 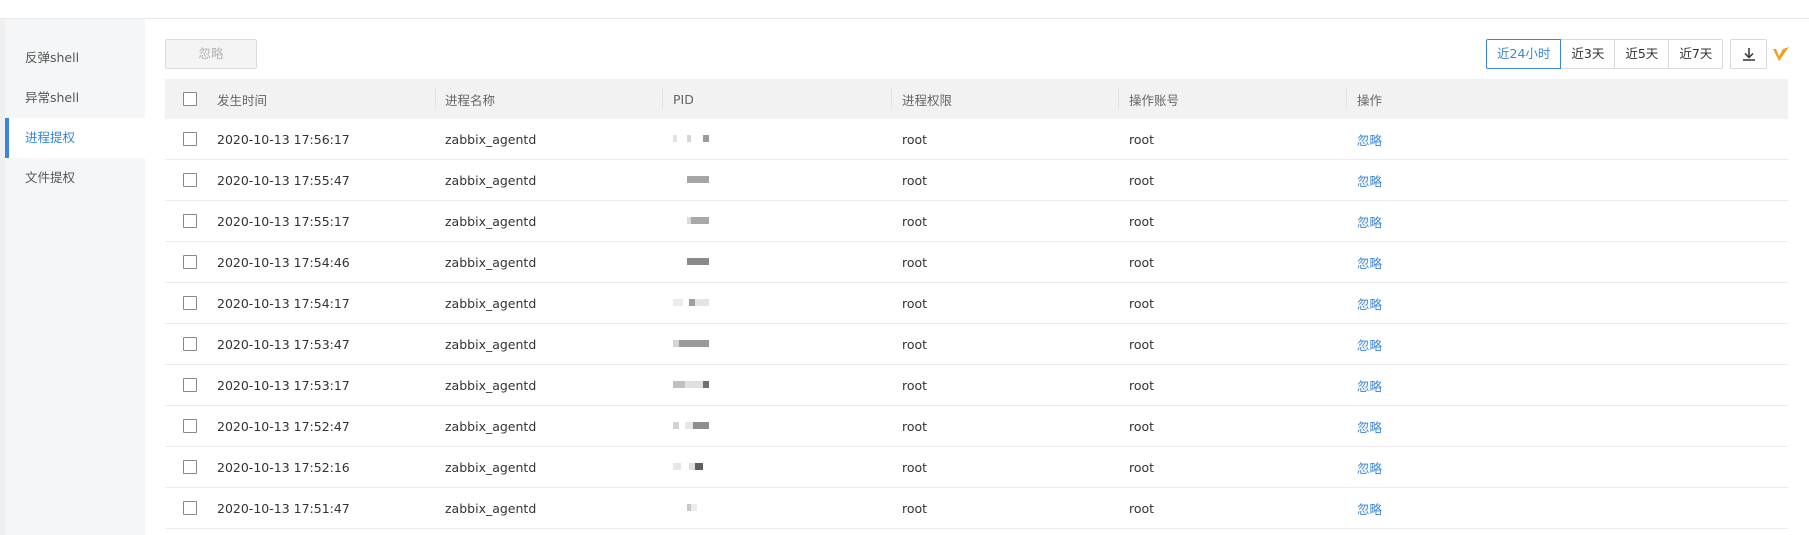 I want to click on event-time: 2020-10-13 17:53:47, so click(x=283, y=344).